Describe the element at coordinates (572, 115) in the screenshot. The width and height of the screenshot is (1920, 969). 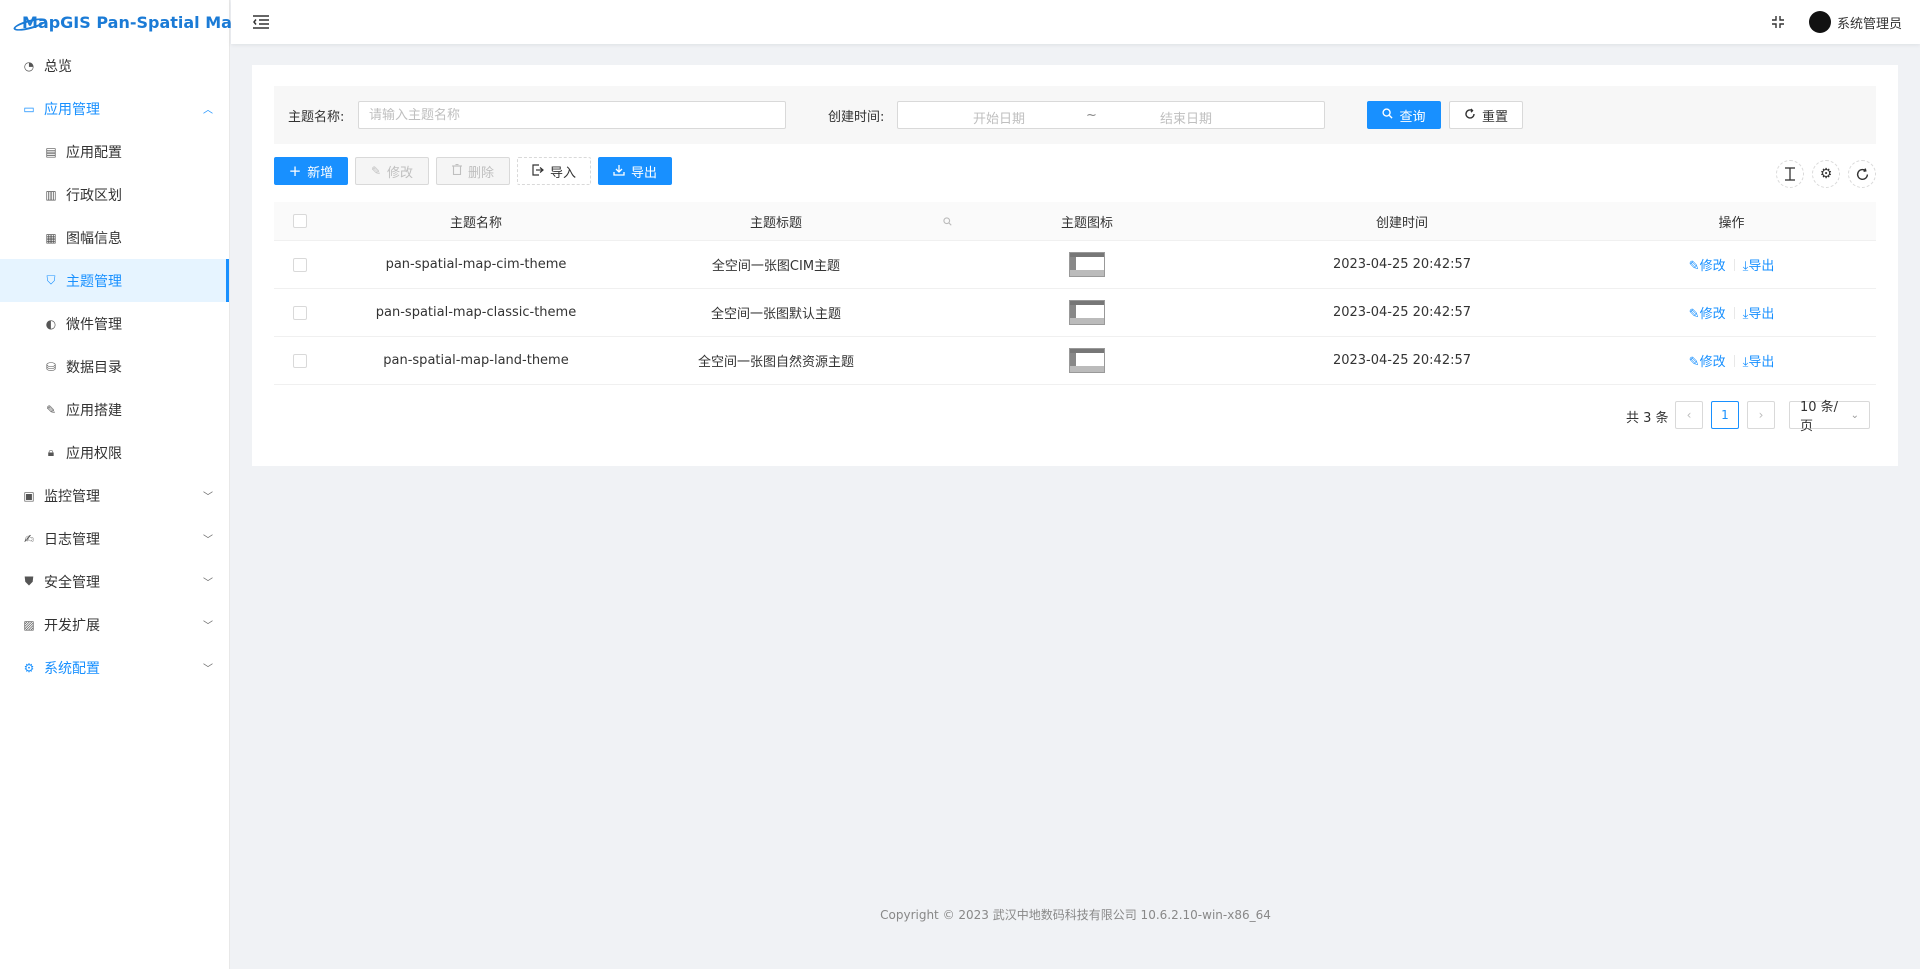
I see `theme-name-input` at that location.